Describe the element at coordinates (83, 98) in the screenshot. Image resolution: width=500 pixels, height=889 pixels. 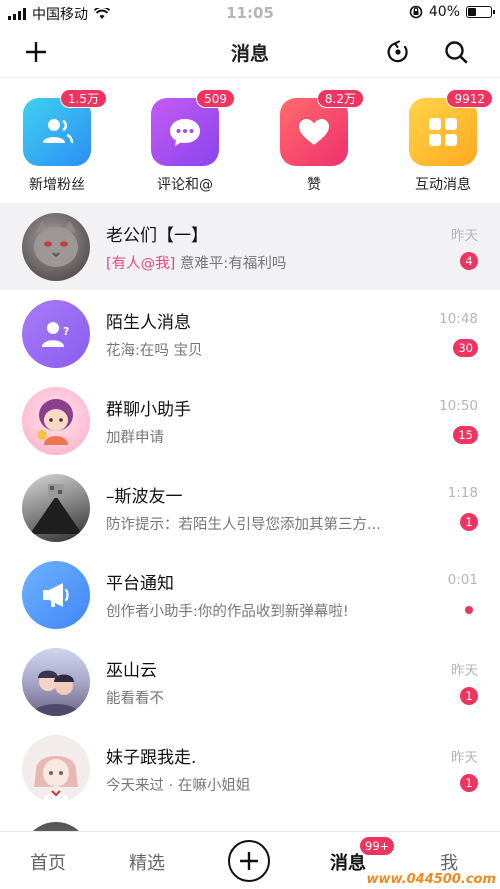
I see `new-fans-badge: 1.5万` at that location.